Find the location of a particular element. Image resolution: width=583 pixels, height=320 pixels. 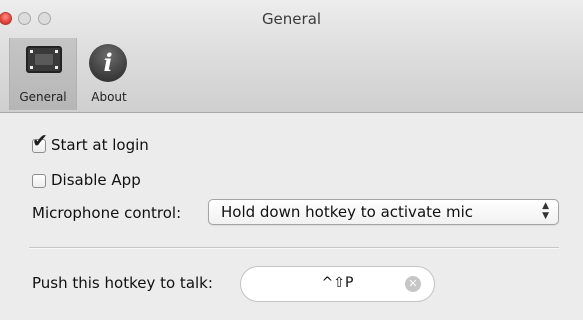

disable-app-label: Disable App is located at coordinates (96, 180).